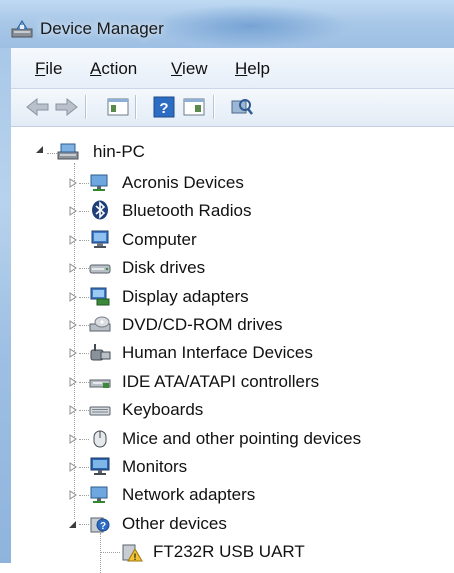  Describe the element at coordinates (242, 438) in the screenshot. I see `tree-node-label: Mice and other pointing devices` at that location.